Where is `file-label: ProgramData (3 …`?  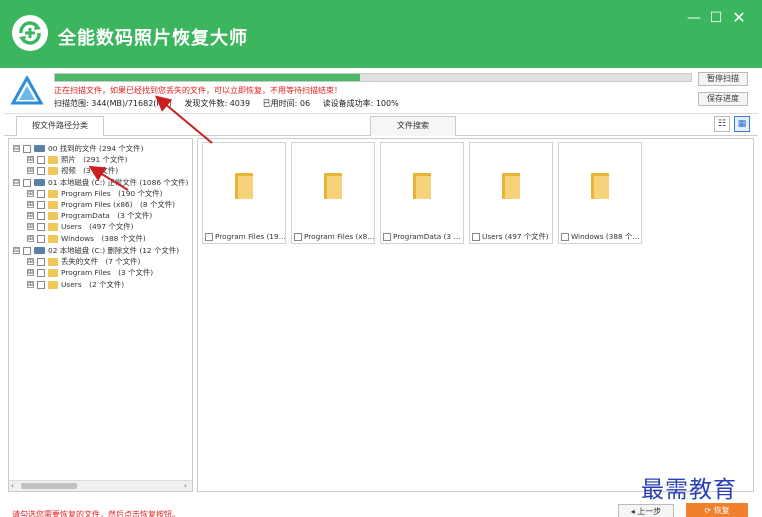 file-label: ProgramData (3 … is located at coordinates (427, 236).